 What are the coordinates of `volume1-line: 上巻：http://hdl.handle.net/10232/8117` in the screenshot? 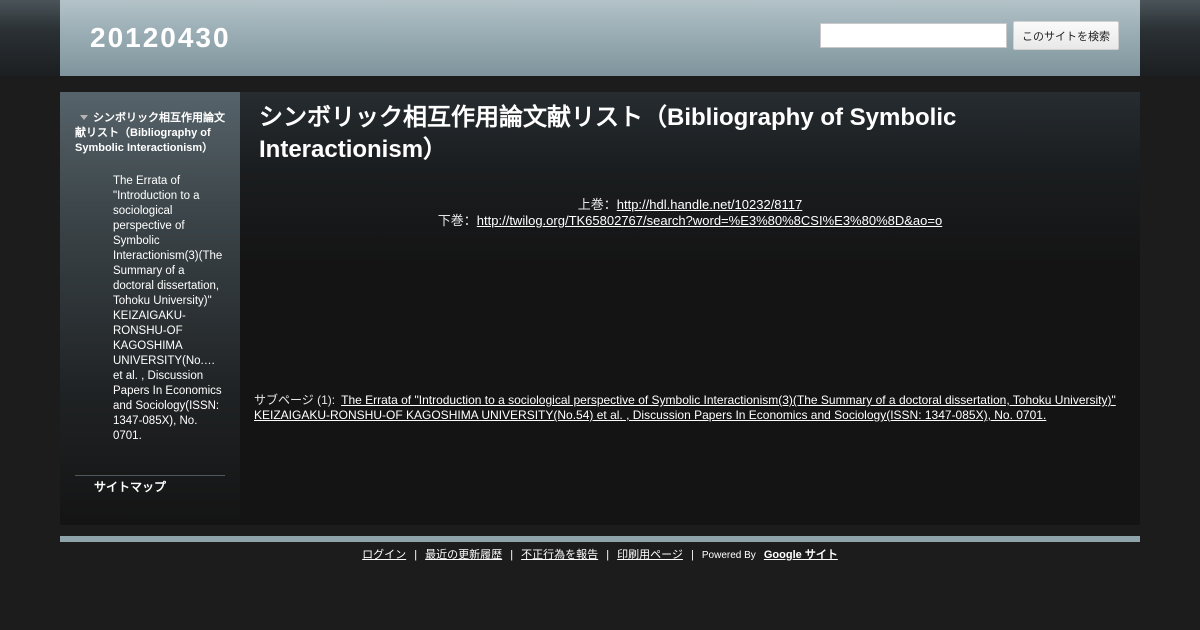 It's located at (690, 205).